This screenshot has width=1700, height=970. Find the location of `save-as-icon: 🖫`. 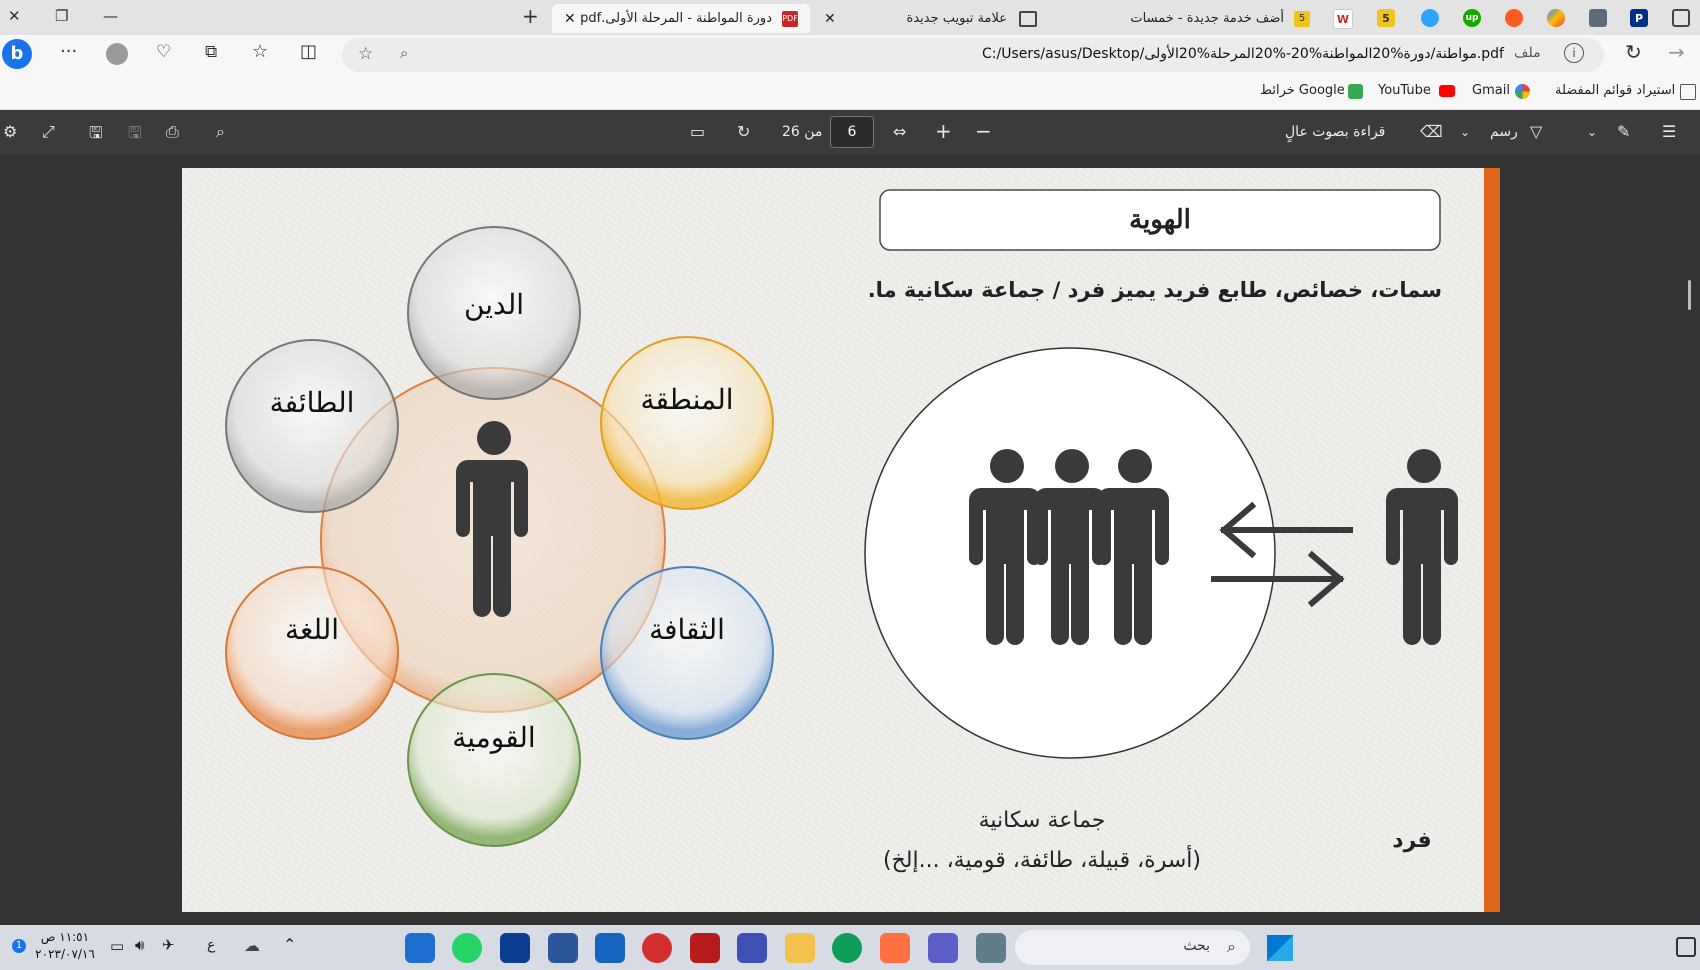

save-as-icon: 🖫 is located at coordinates (96, 135).